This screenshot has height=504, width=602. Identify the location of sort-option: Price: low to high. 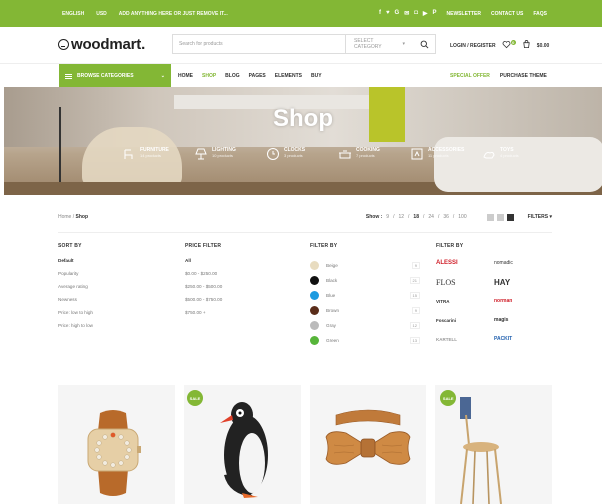
(75, 316).